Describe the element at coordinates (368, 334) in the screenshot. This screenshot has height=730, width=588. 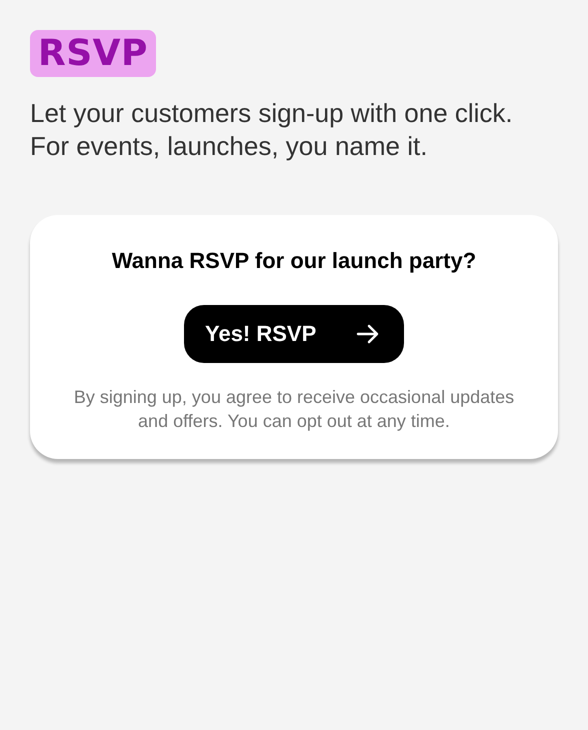
I see `arrow-right-icon` at that location.